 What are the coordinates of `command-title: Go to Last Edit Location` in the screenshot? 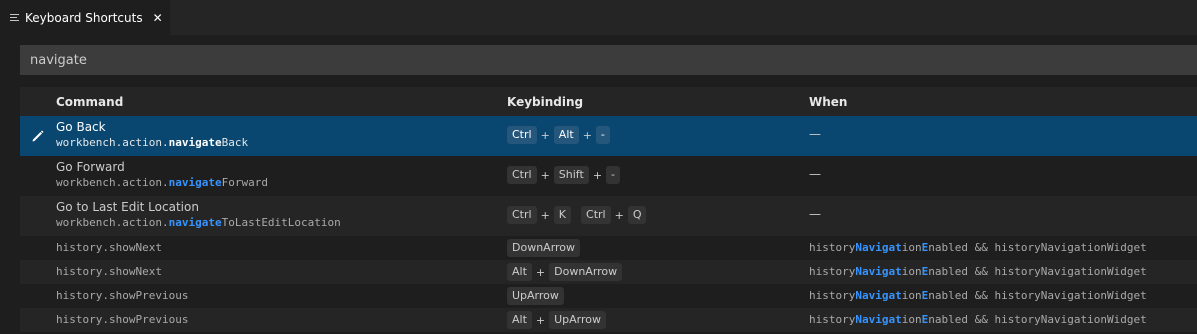 It's located at (127, 207).